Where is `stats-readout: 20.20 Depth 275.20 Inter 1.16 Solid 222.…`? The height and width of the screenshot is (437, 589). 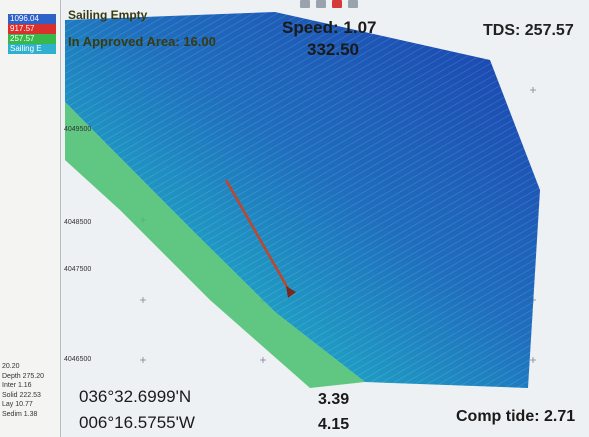 stats-readout: 20.20 Depth 275.20 Inter 1.16 Solid 222.… is located at coordinates (31, 390).